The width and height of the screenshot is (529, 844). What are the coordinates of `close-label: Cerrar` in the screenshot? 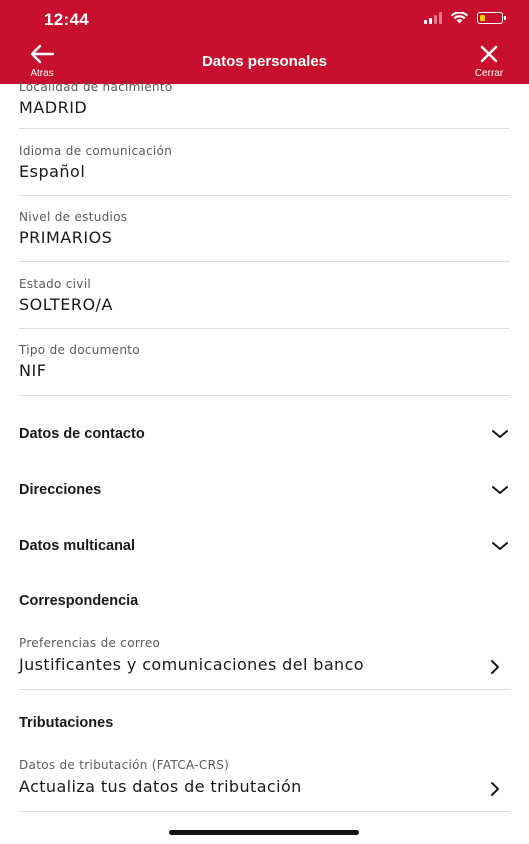 It's located at (489, 73).